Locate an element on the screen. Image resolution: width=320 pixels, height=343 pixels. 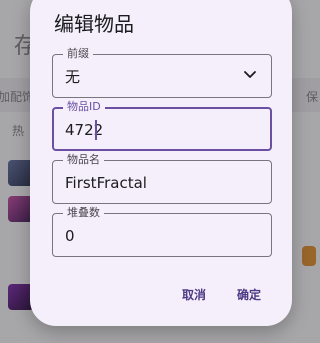
item-name-label: 物品名 is located at coordinates (83, 160).